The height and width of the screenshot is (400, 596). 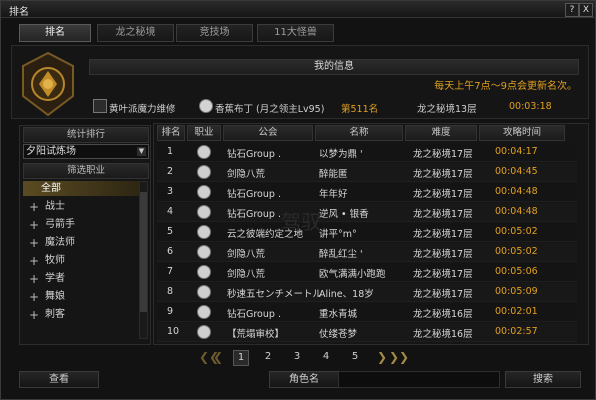 I want to click on scrollbar-thumb, so click(x=143, y=252).